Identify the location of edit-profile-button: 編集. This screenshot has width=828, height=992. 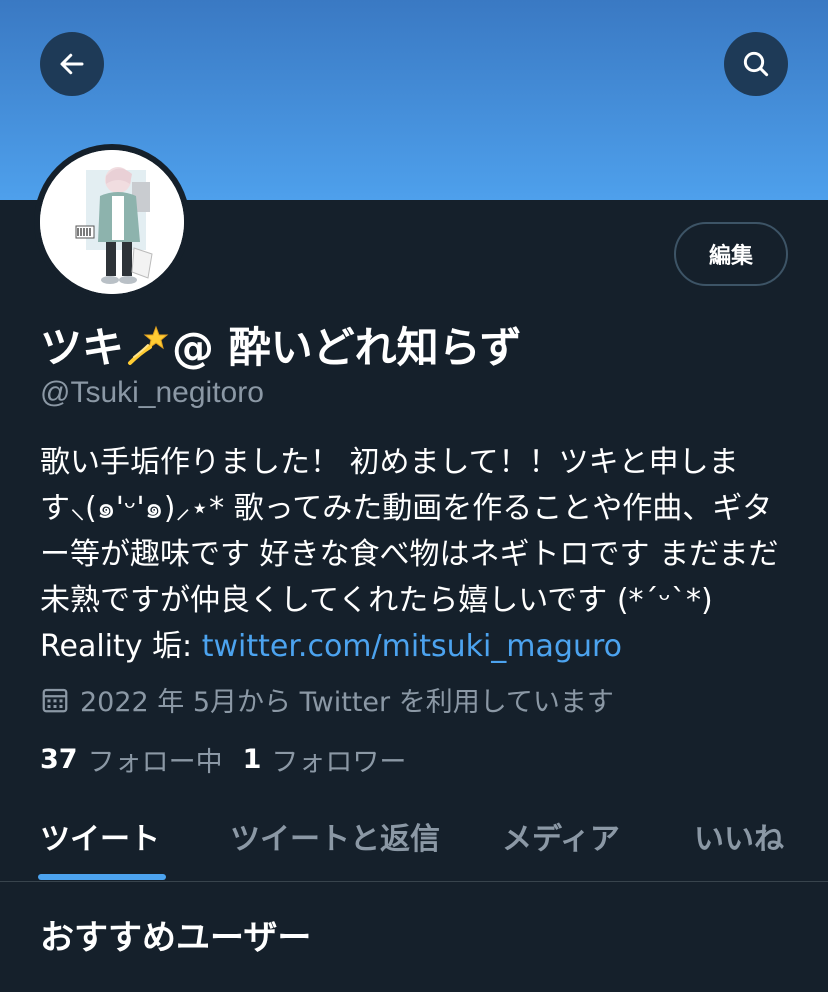
(731, 254).